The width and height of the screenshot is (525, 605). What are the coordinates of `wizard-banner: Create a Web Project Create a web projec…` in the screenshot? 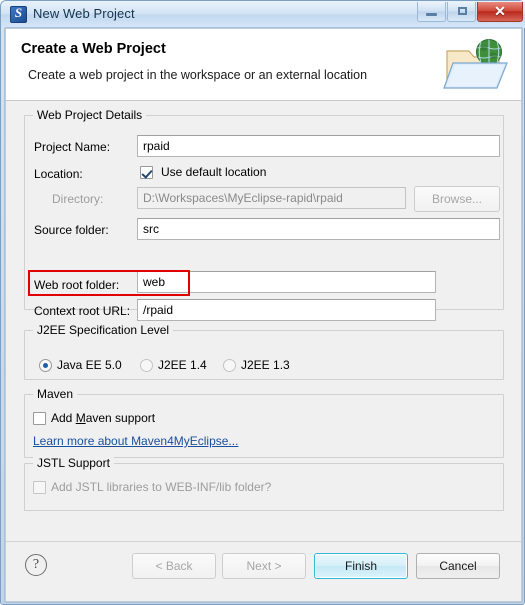 It's located at (263, 65).